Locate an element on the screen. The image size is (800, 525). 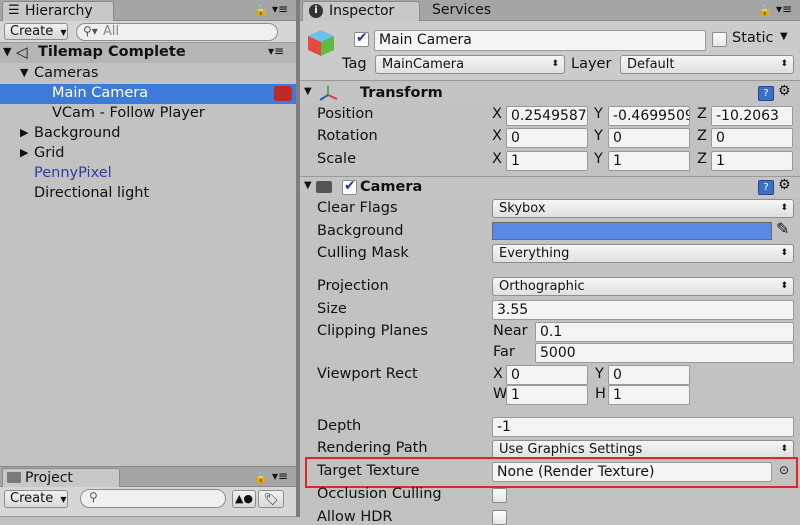
position-label: Position is located at coordinates (345, 114).